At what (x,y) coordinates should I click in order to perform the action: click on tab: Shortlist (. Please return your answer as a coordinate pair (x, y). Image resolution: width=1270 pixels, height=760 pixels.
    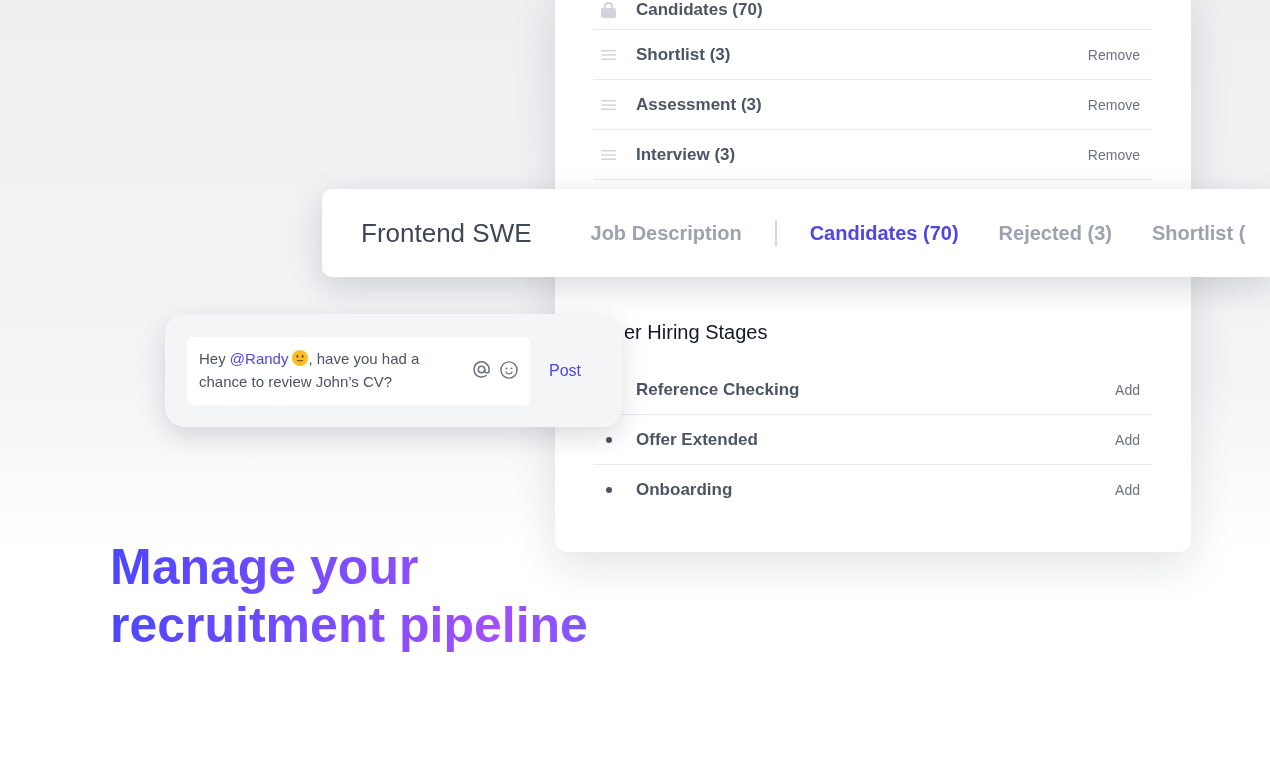
    Looking at the image, I should click on (1198, 233).